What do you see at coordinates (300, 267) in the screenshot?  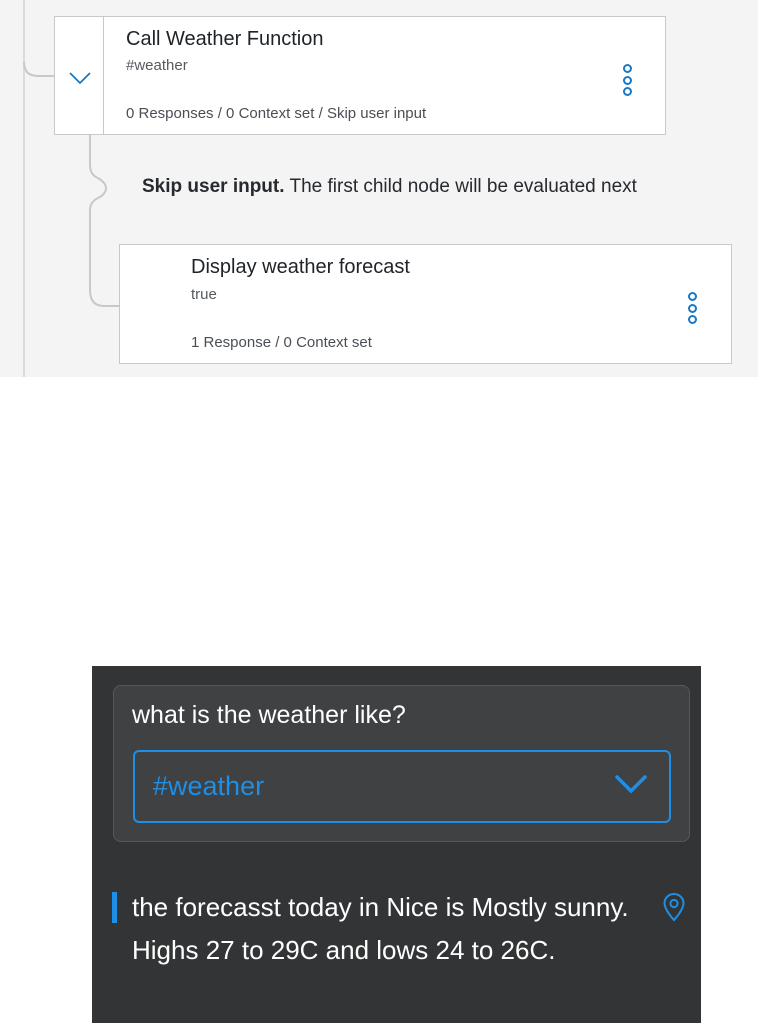 I see `node-title: Display weather forecast` at bounding box center [300, 267].